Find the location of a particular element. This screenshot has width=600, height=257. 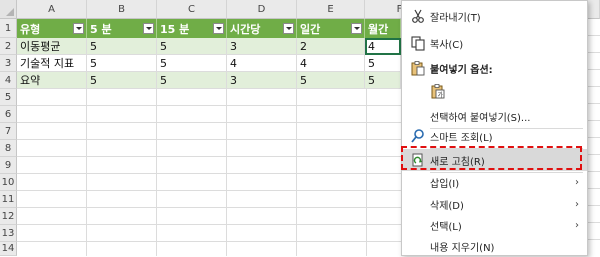

menu-item-delete: 삭제(D) › is located at coordinates (494, 204).